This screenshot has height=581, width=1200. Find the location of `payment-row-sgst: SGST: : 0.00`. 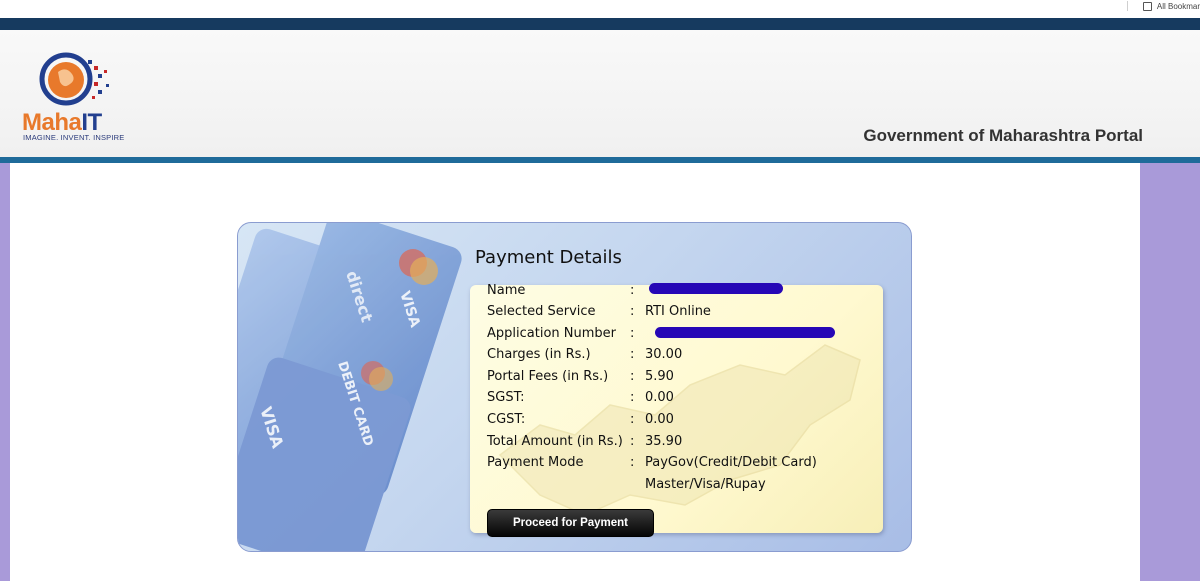

payment-row-sgst: SGST: : 0.00 is located at coordinates (682, 398).